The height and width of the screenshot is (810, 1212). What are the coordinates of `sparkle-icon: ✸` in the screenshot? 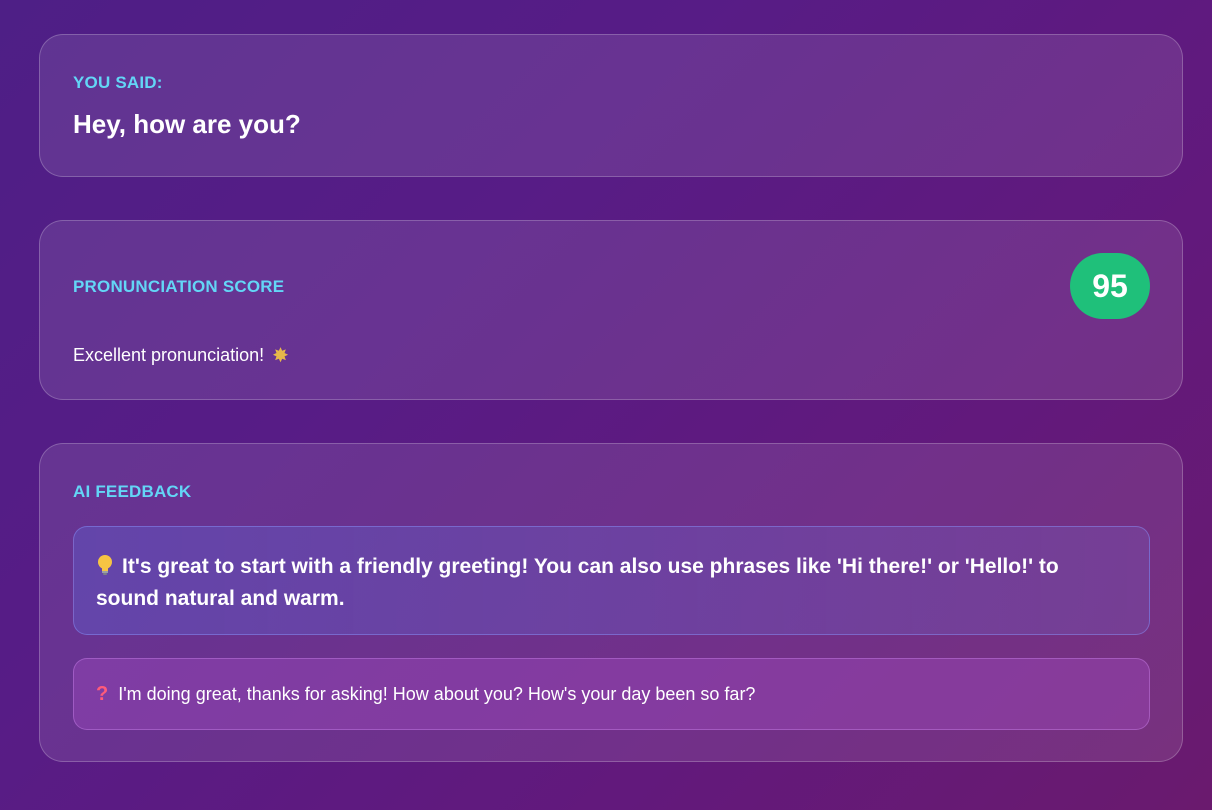 It's located at (280, 355).